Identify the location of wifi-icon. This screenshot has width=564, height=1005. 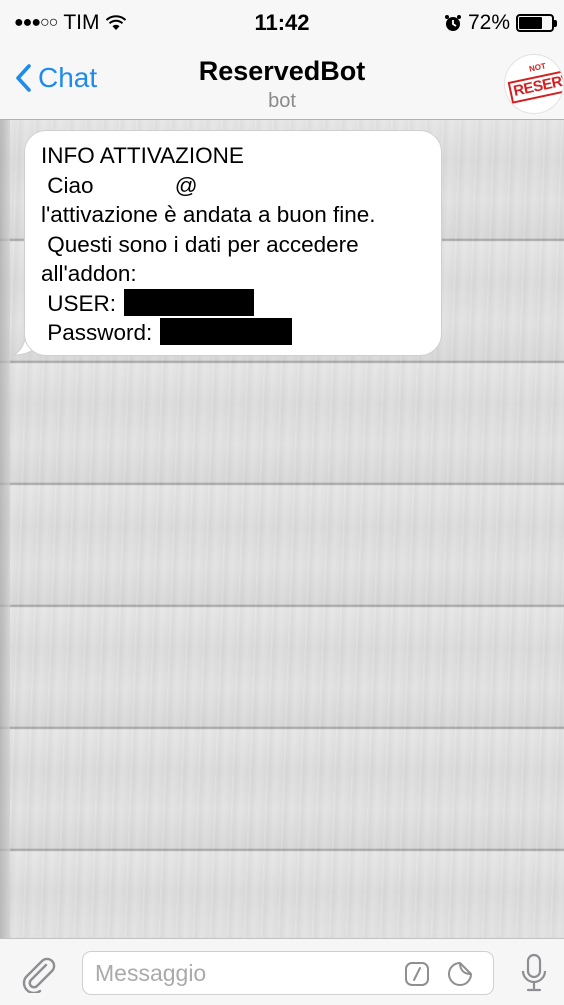
(116, 22).